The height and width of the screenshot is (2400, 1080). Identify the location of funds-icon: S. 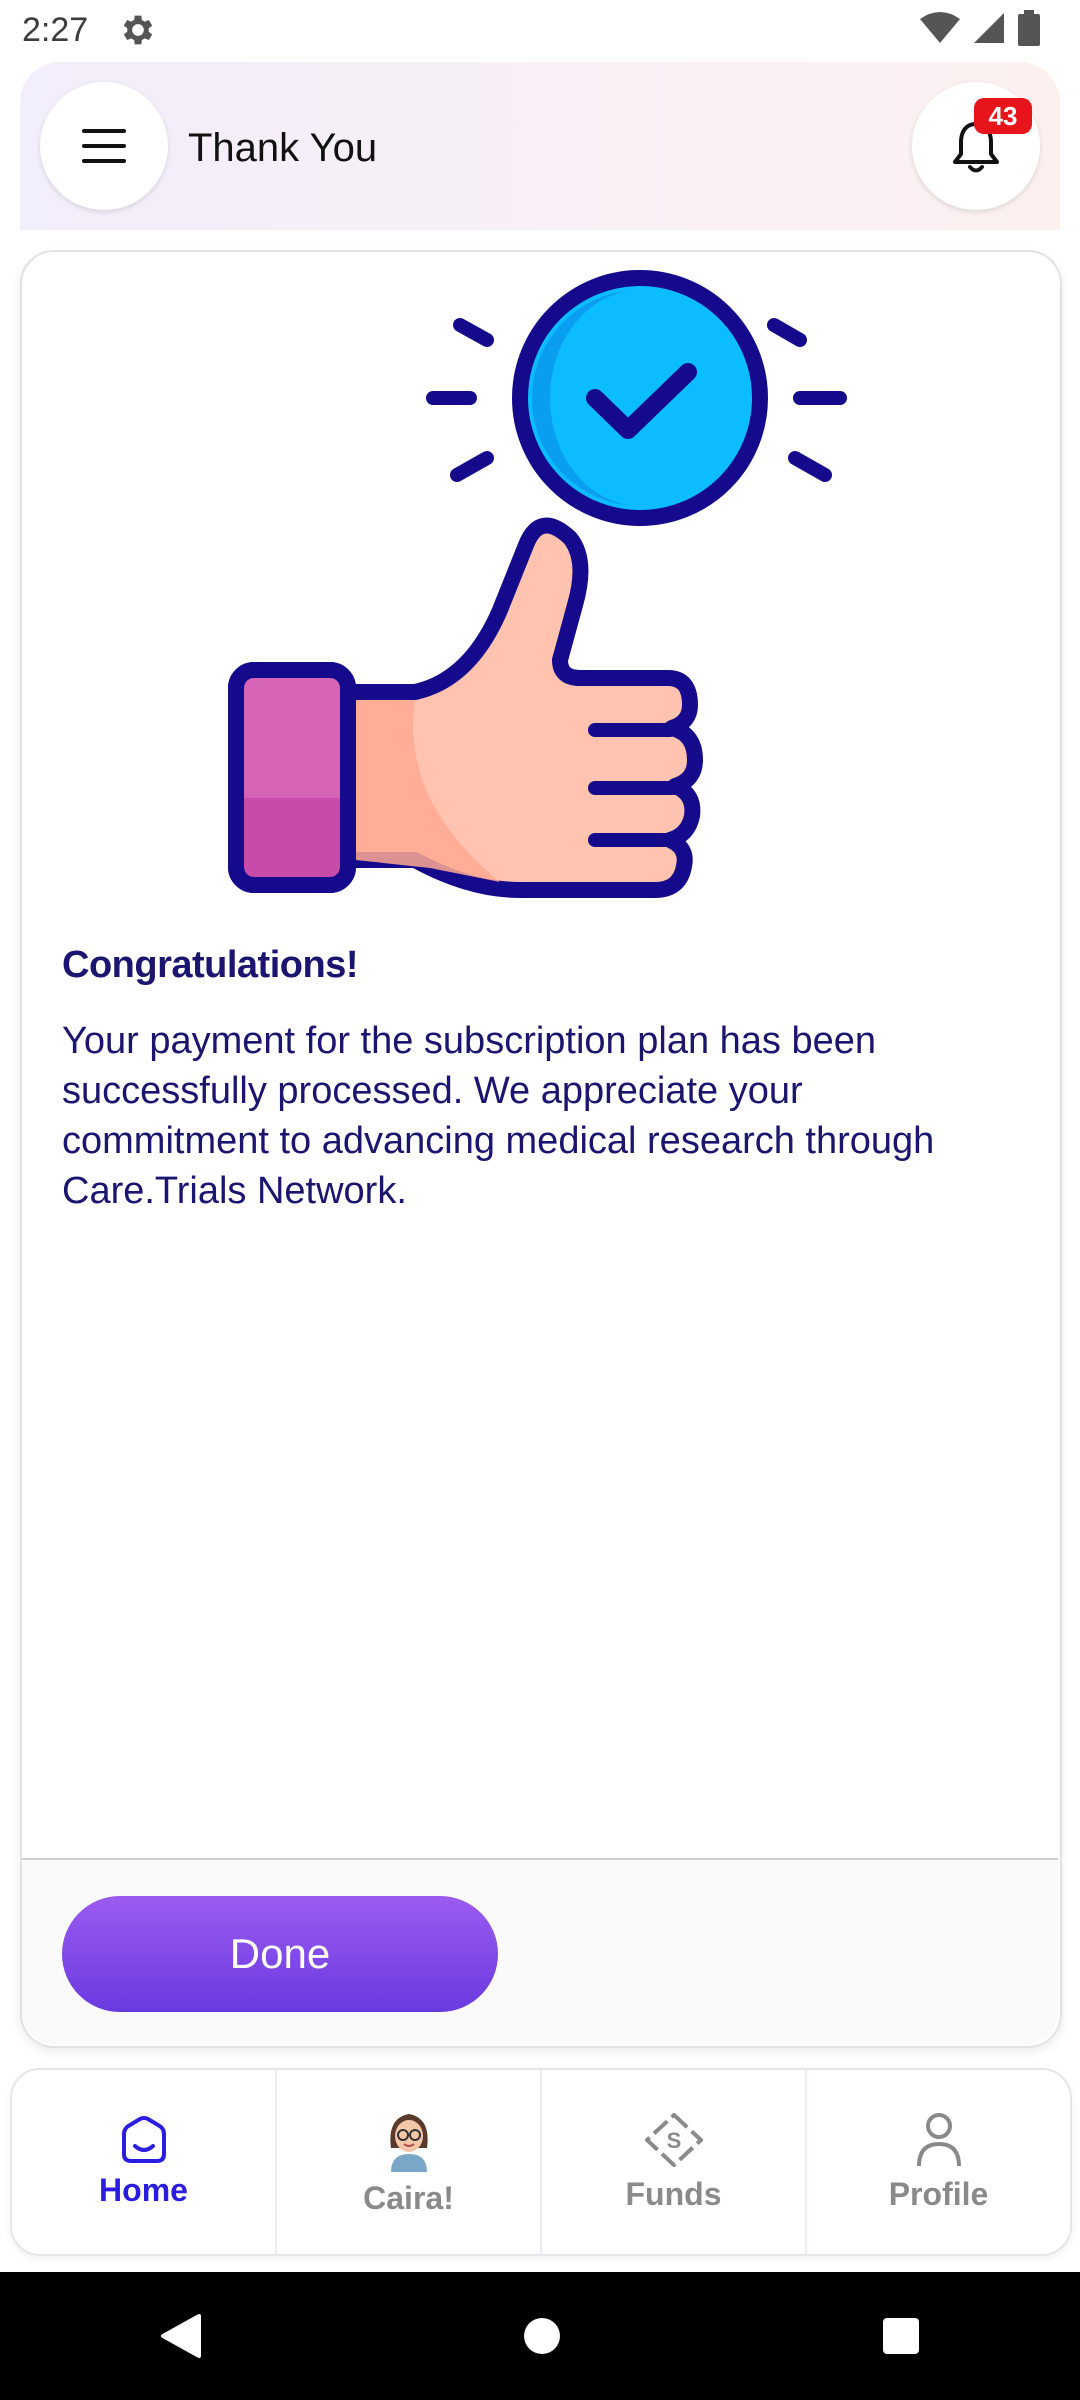
(673, 2139).